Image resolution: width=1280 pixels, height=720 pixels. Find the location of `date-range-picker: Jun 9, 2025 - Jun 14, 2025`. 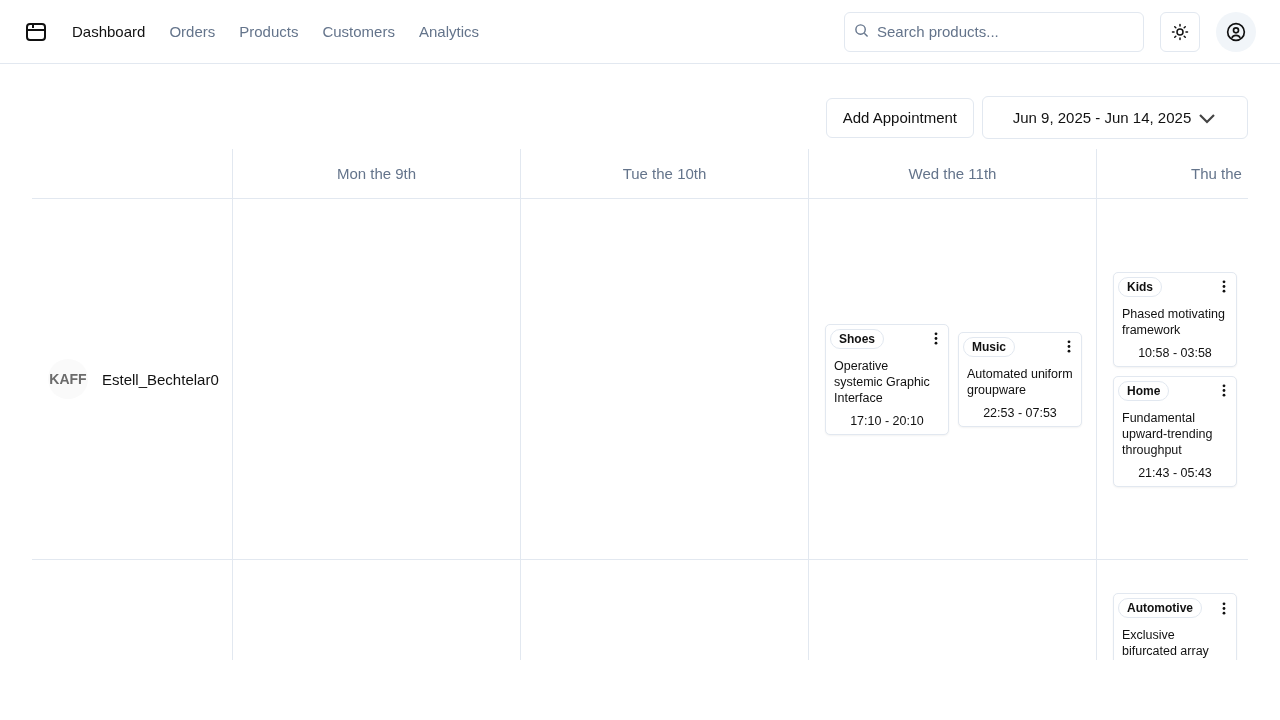

date-range-picker: Jun 9, 2025 - Jun 14, 2025 is located at coordinates (1115, 117).